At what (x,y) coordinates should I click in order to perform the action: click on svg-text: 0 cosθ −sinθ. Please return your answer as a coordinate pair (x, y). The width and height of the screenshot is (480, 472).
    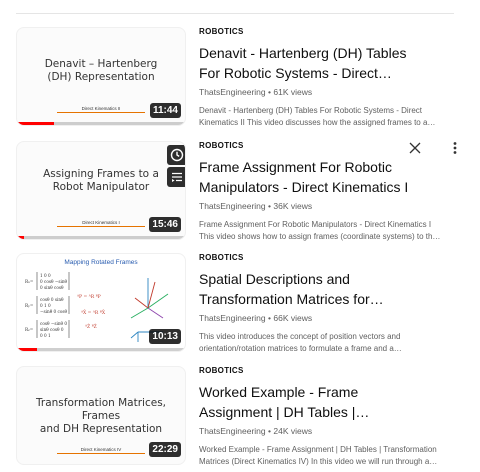
    Looking at the image, I should click on (54, 281).